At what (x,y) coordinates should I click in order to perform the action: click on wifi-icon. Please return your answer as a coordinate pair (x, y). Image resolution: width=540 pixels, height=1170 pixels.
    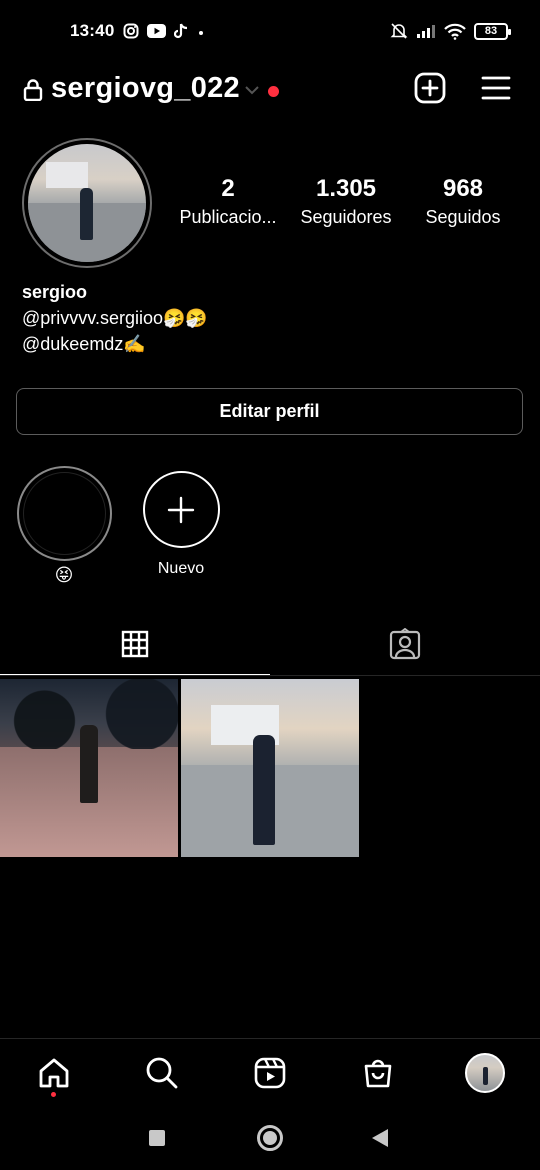
    Looking at the image, I should click on (455, 31).